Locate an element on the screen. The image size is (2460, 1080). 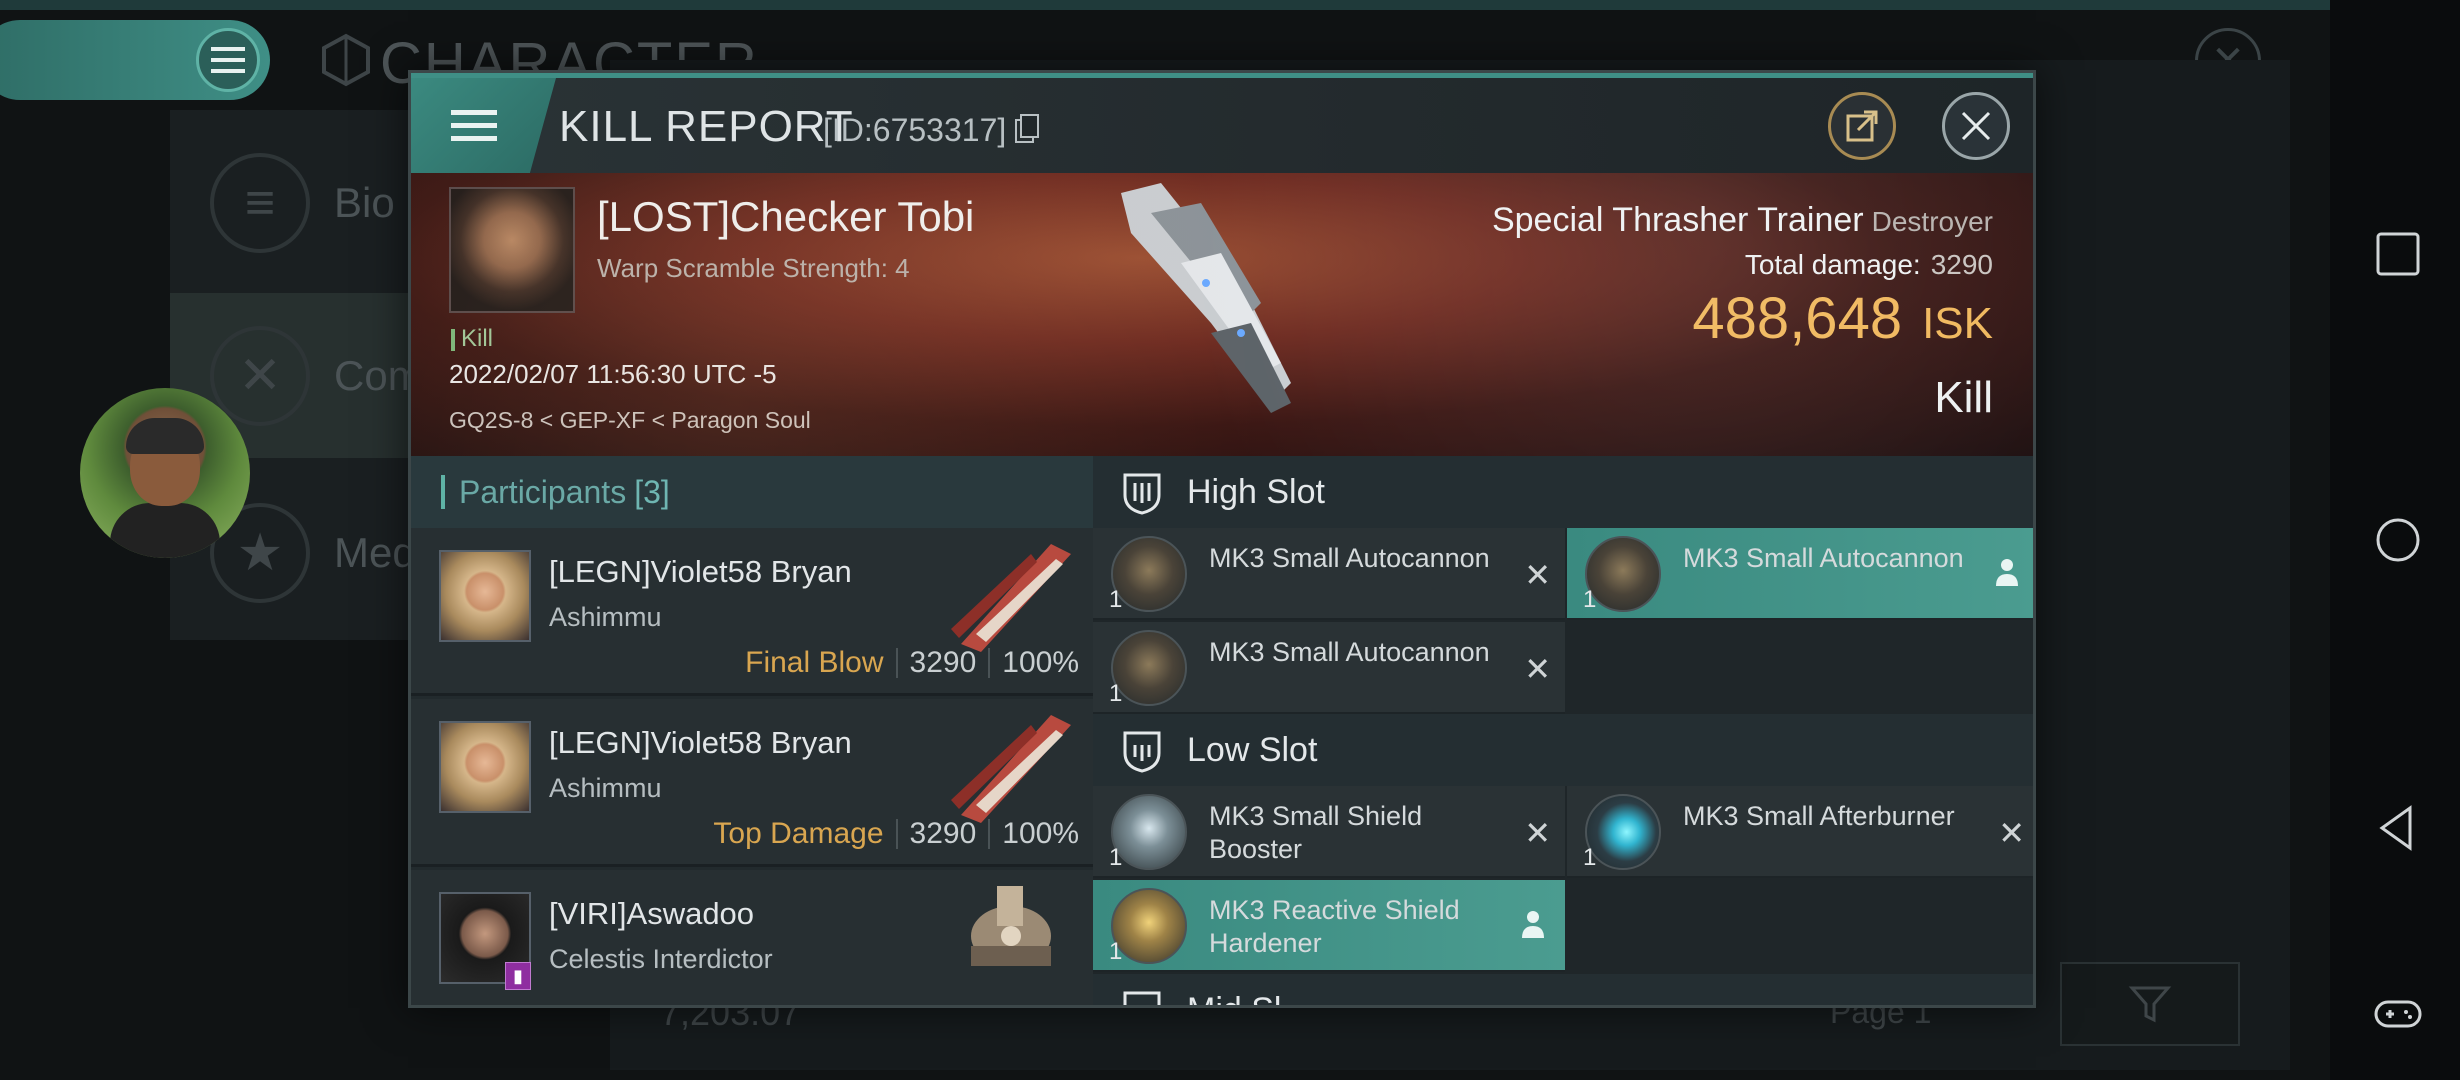
participant-ship: Celestis Interdictor is located at coordinates (661, 959).